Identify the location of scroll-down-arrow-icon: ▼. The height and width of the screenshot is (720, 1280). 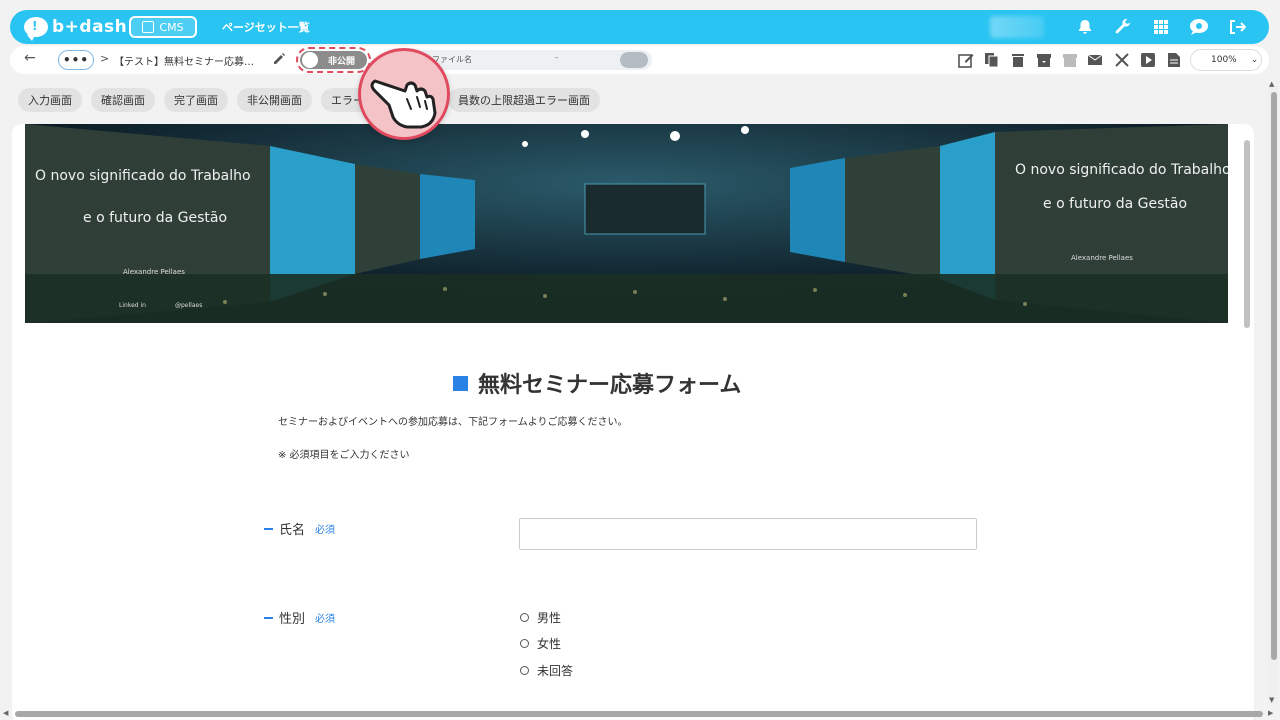
(1271, 700).